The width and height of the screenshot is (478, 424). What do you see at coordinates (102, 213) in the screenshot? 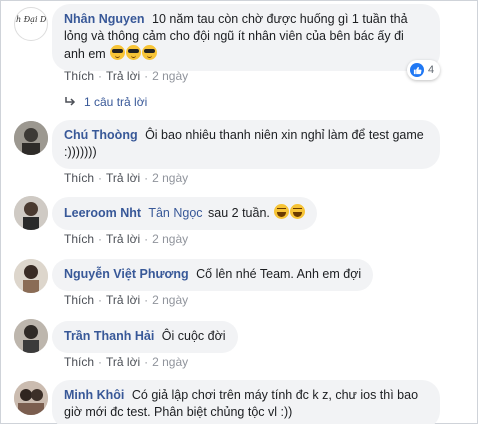
I see `commenter-name: Leeroom Nht` at bounding box center [102, 213].